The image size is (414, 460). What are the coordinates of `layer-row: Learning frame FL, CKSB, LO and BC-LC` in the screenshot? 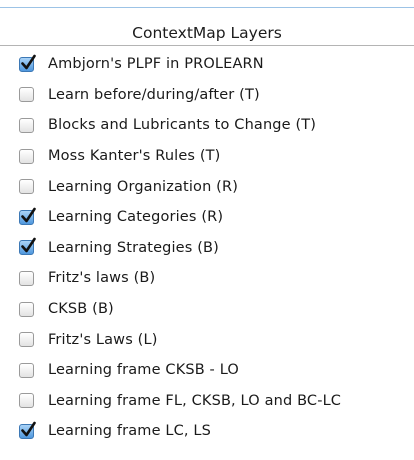 It's located at (207, 401).